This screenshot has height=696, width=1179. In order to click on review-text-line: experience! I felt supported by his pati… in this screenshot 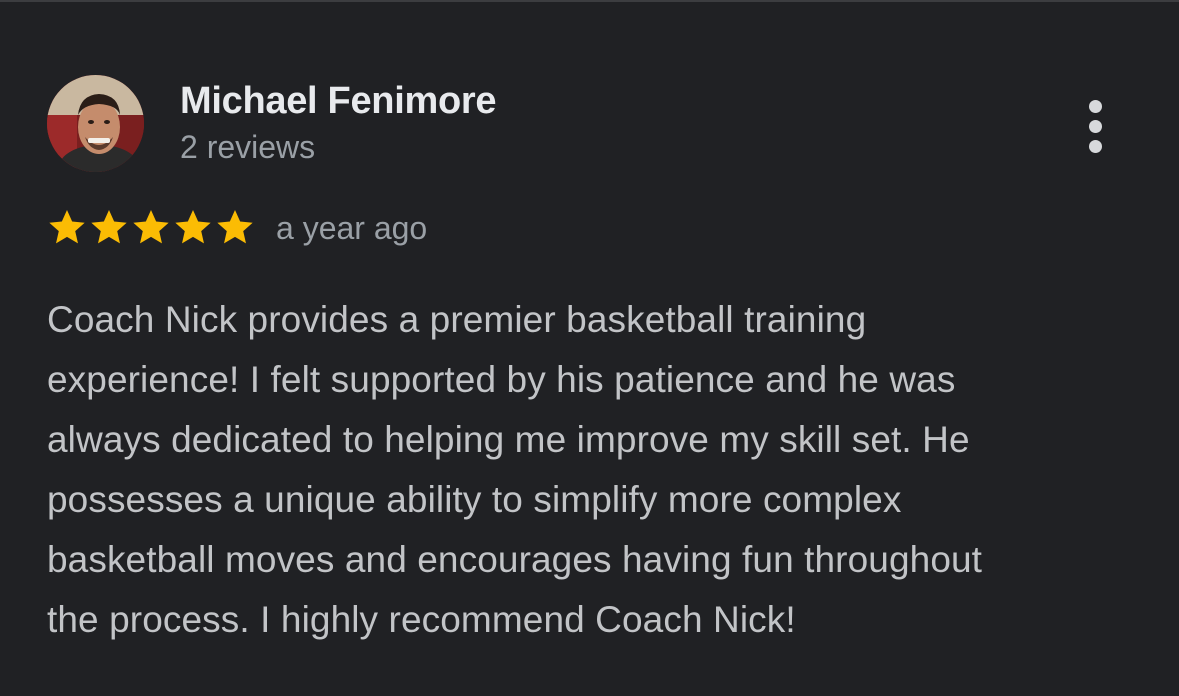, I will do `click(501, 379)`.